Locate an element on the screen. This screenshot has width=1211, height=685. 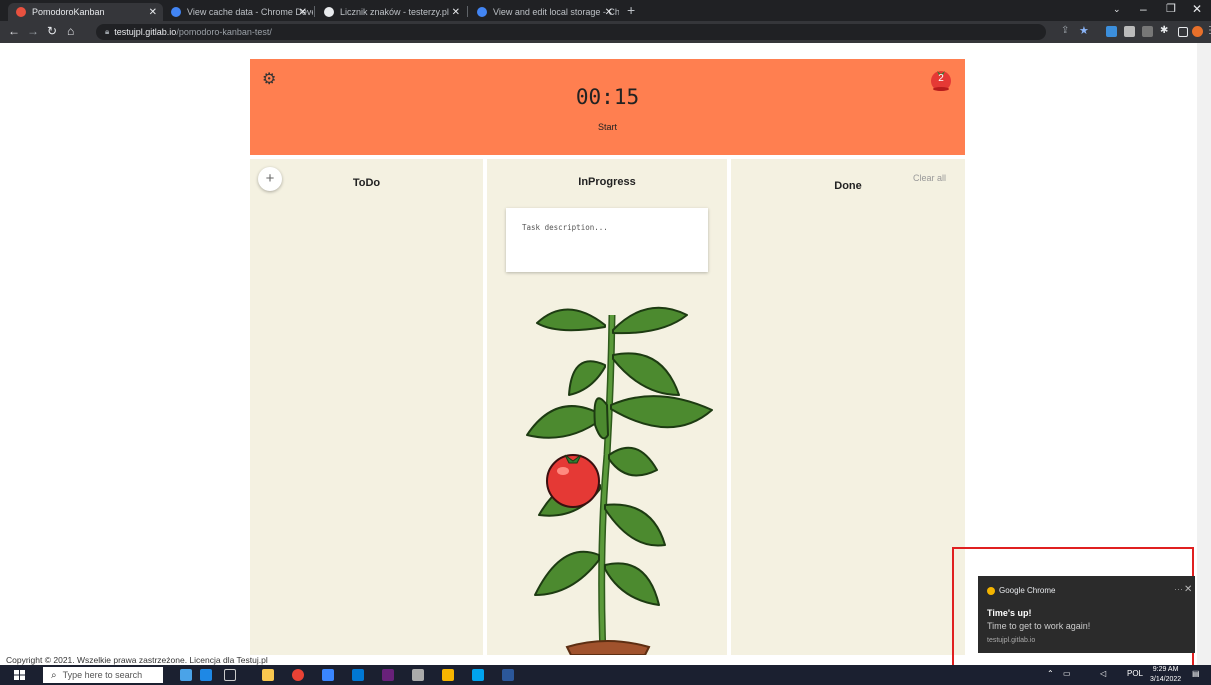
reload-icon: ↻ is located at coordinates (52, 31).